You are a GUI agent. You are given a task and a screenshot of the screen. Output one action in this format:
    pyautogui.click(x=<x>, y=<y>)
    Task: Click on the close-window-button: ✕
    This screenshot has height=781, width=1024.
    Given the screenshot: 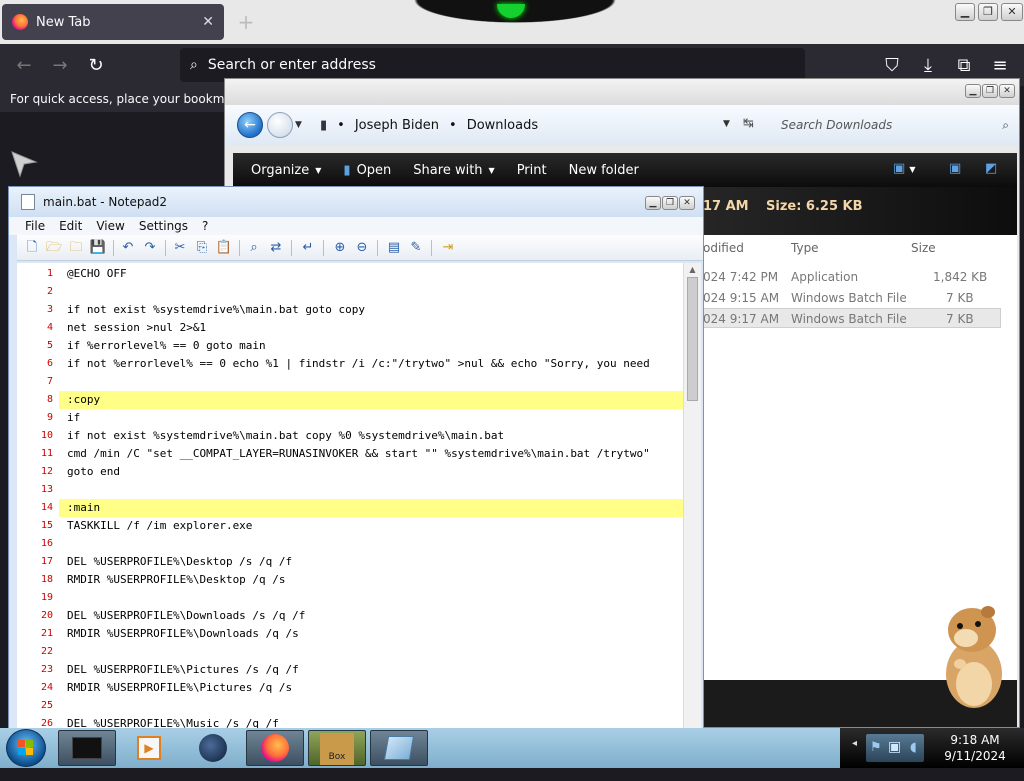 What is the action you would take?
    pyautogui.click(x=1012, y=12)
    